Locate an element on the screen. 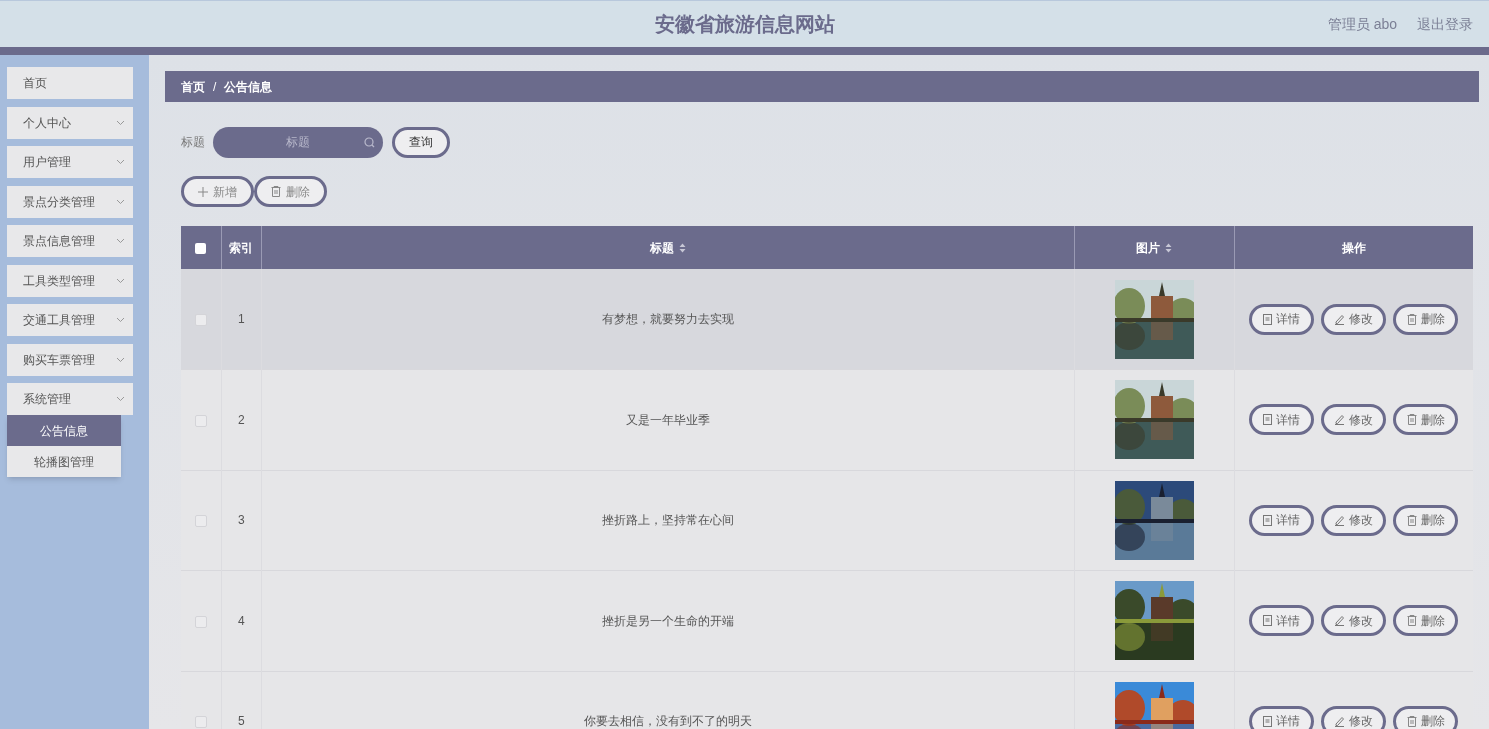  breadcrumb-link: 公告信息 is located at coordinates (248, 86).